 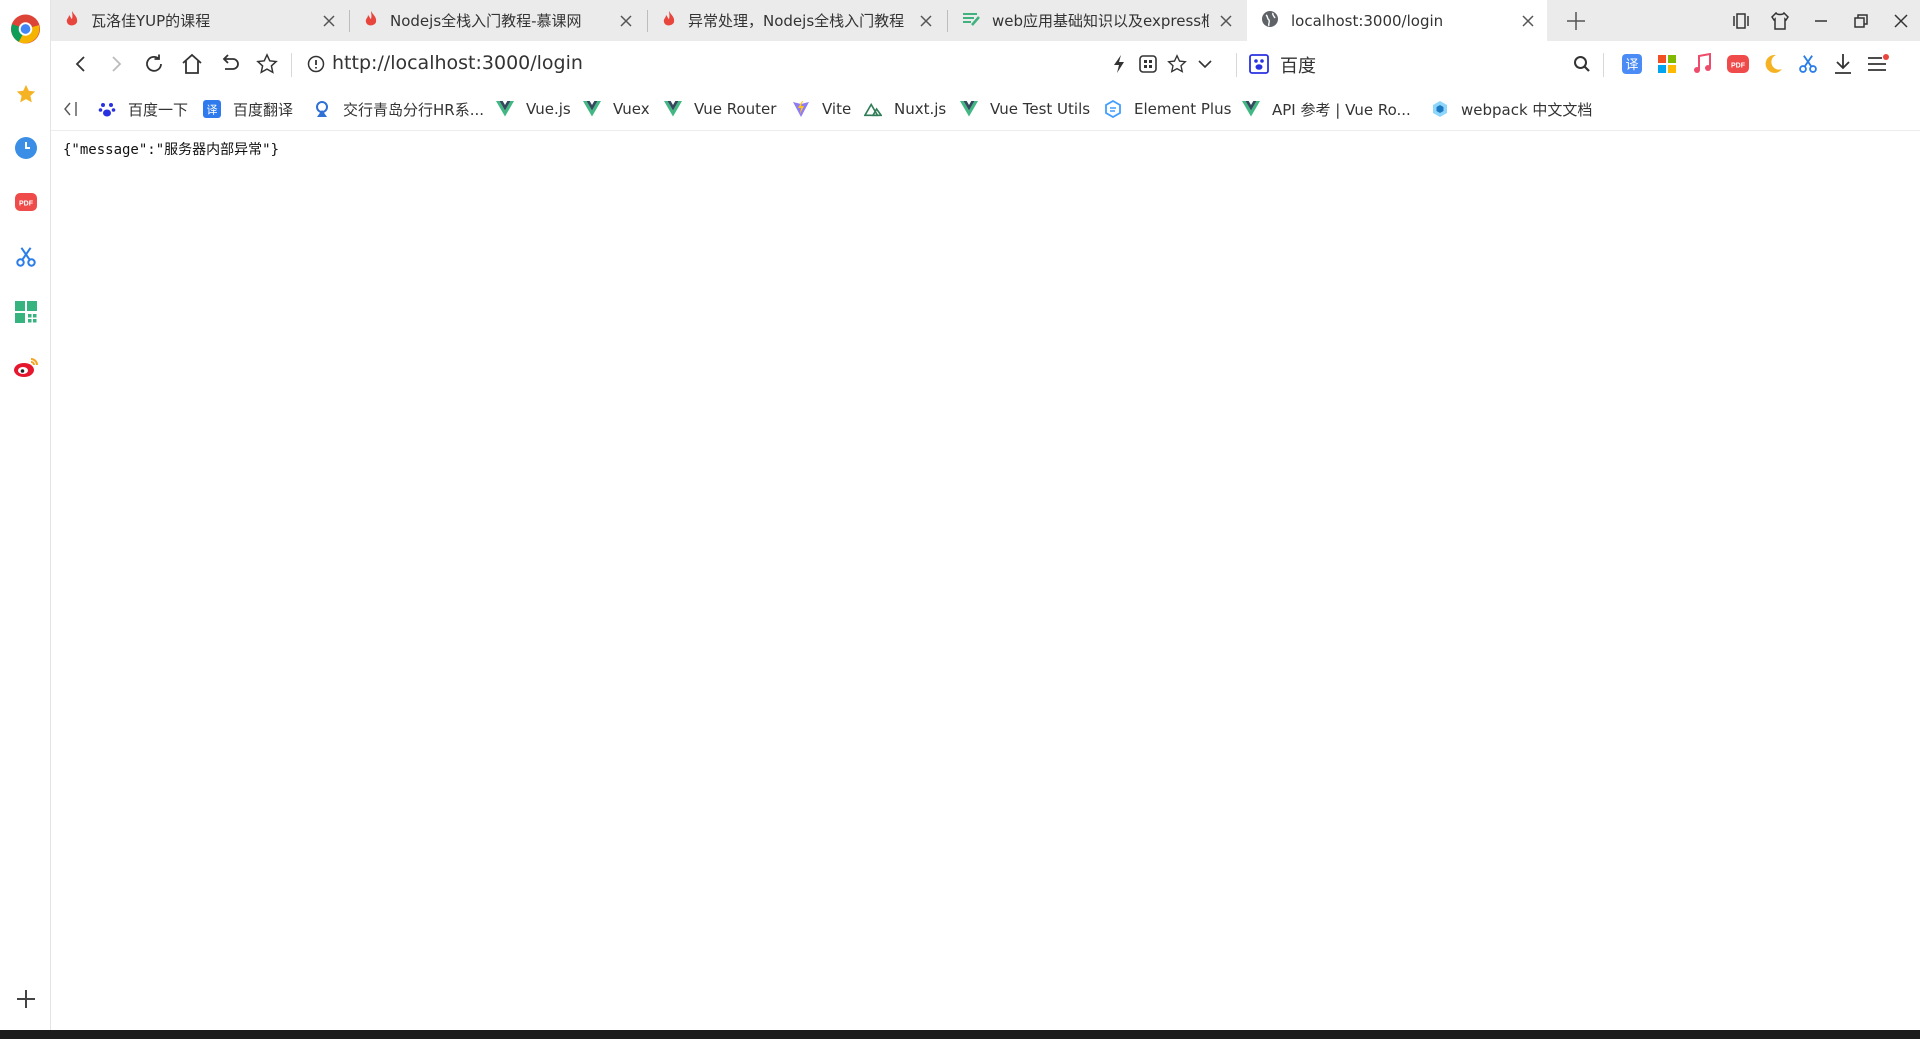 What do you see at coordinates (25, 256) in the screenshot?
I see `scissors-icon` at bounding box center [25, 256].